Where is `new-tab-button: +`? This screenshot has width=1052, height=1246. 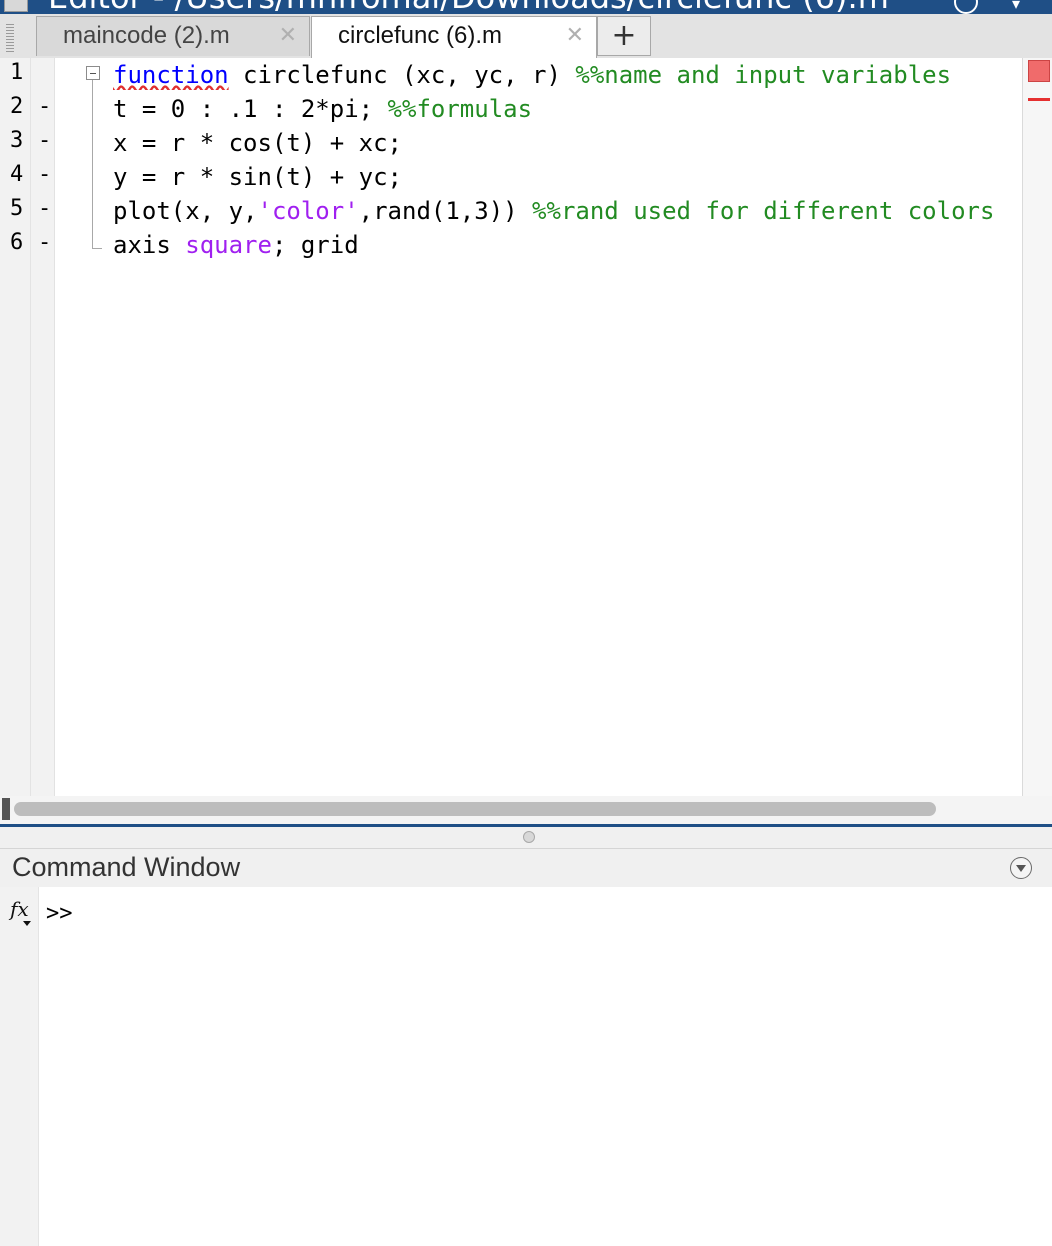
new-tab-button: + is located at coordinates (624, 36).